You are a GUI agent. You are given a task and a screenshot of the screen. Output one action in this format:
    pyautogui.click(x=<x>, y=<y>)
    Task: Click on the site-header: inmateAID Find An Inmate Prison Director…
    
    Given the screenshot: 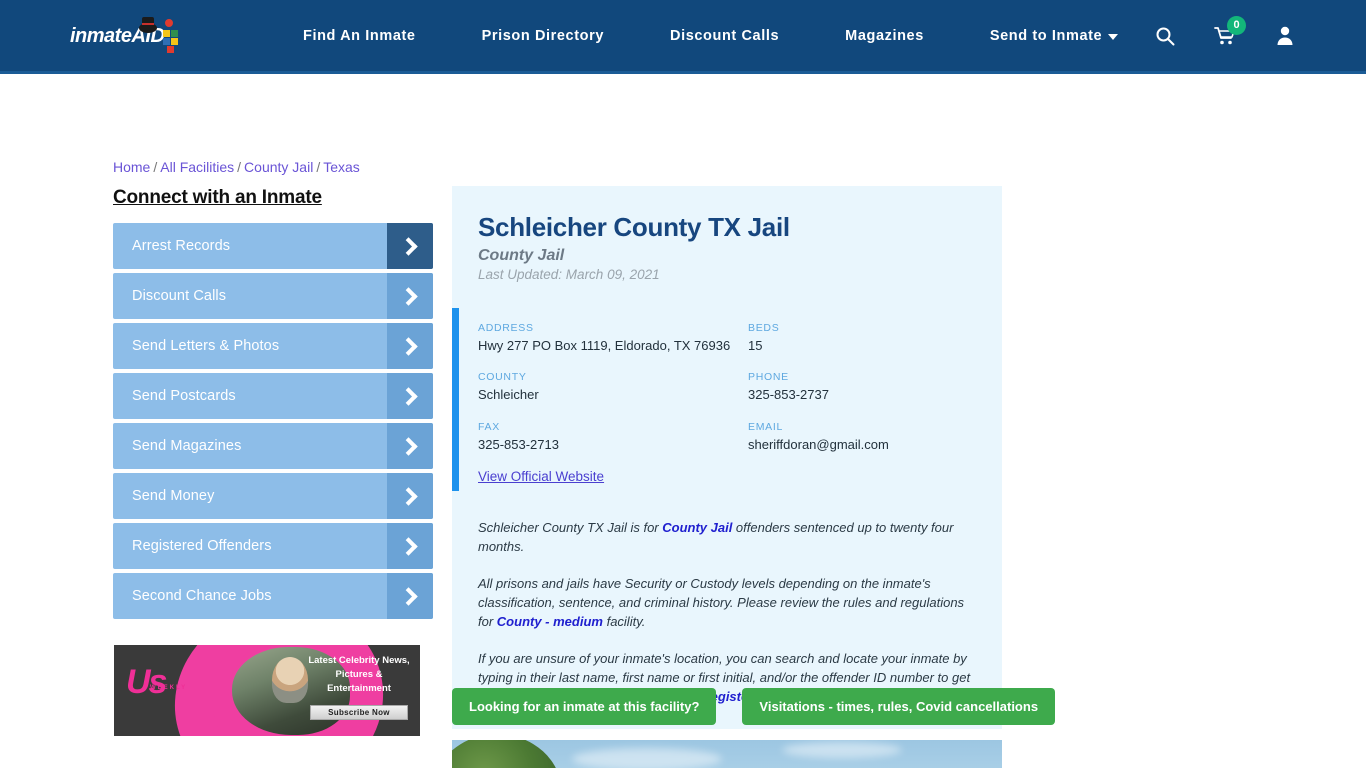 What is the action you would take?
    pyautogui.click(x=683, y=37)
    